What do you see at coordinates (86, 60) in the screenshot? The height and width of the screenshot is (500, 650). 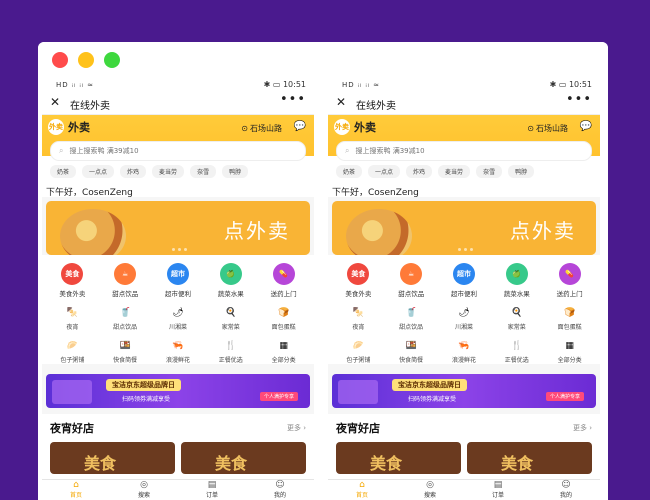 I see `minimize-window-button` at bounding box center [86, 60].